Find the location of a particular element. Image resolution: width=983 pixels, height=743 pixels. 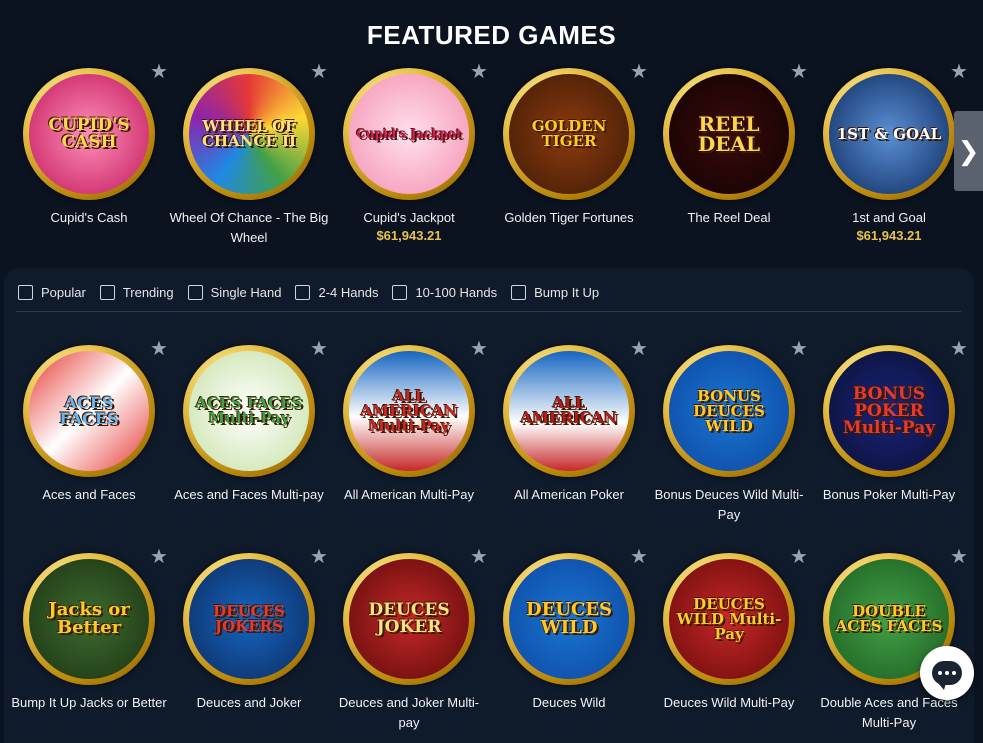

game-name: 1st and Goal is located at coordinates (889, 218).